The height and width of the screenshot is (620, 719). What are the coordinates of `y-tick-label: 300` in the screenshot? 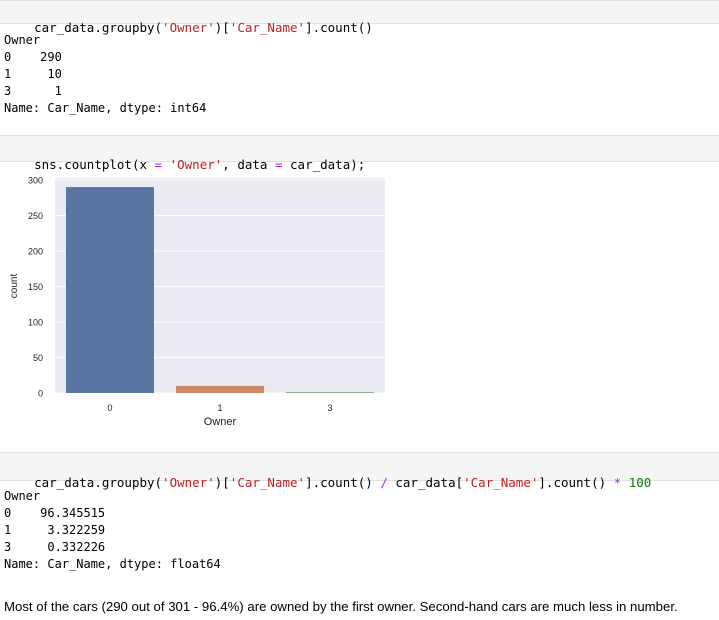 It's located at (35, 181).